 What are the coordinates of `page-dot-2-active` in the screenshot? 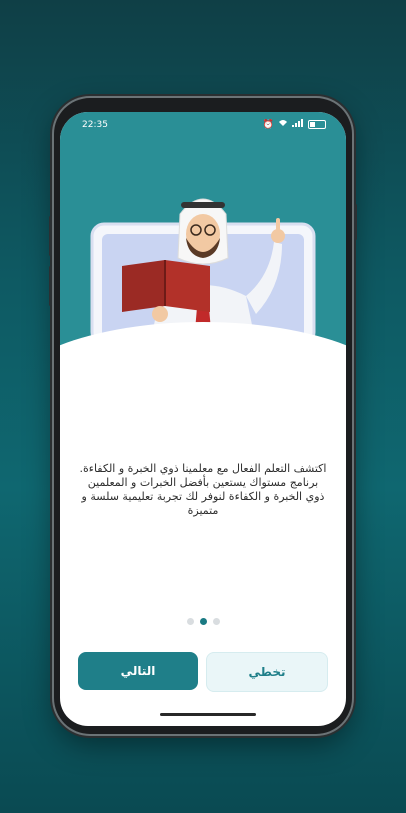 It's located at (203, 621).